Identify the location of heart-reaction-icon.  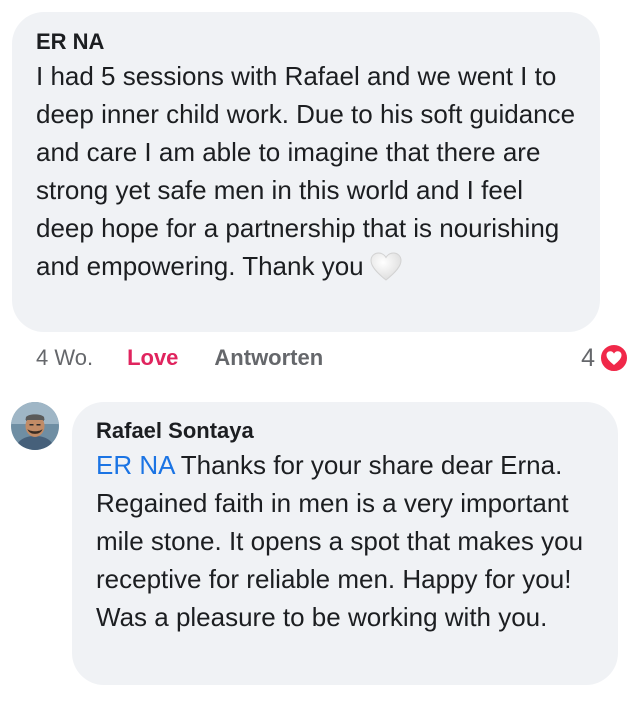
(614, 358).